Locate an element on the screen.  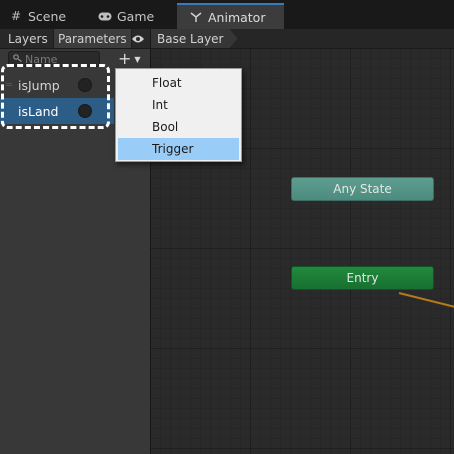
parameter-row-island: isLand is located at coordinates (57, 111).